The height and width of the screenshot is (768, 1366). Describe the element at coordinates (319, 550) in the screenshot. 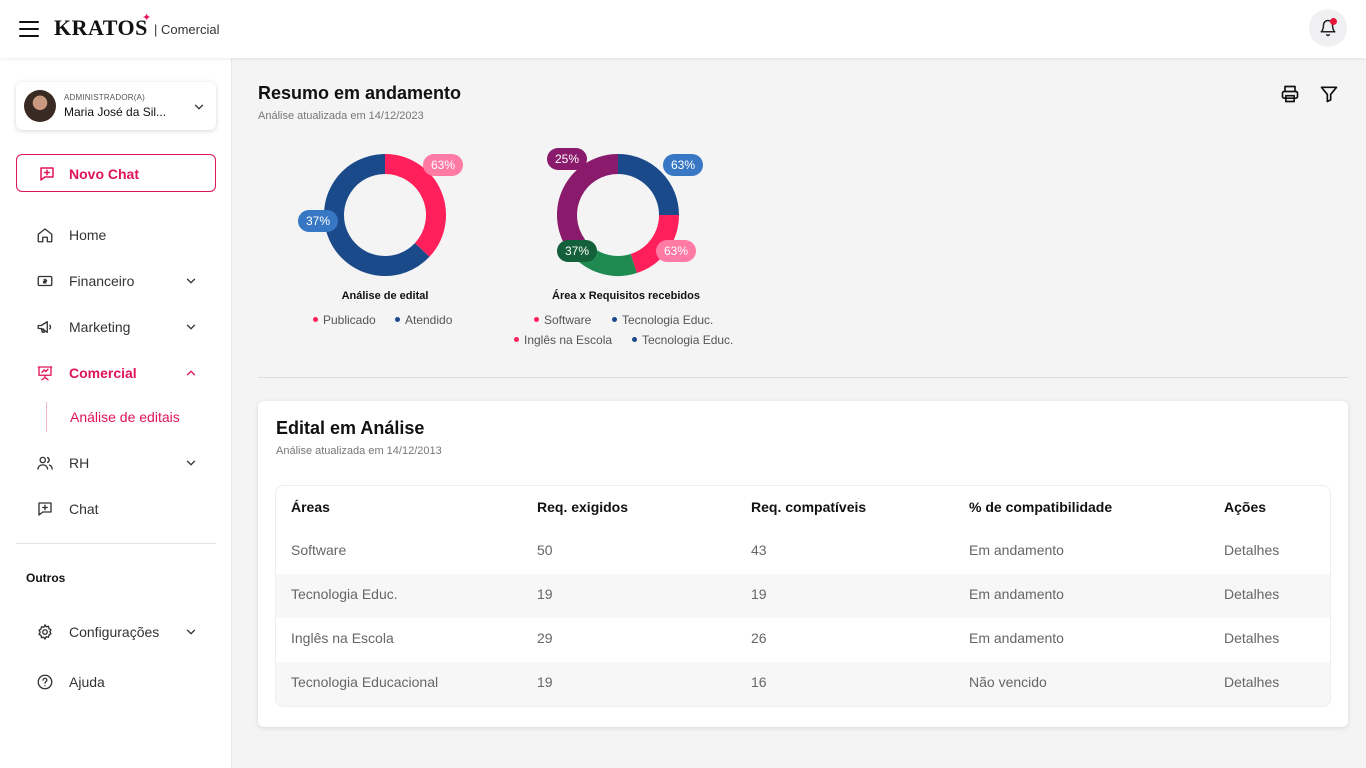

I see `cell-area: Software` at that location.